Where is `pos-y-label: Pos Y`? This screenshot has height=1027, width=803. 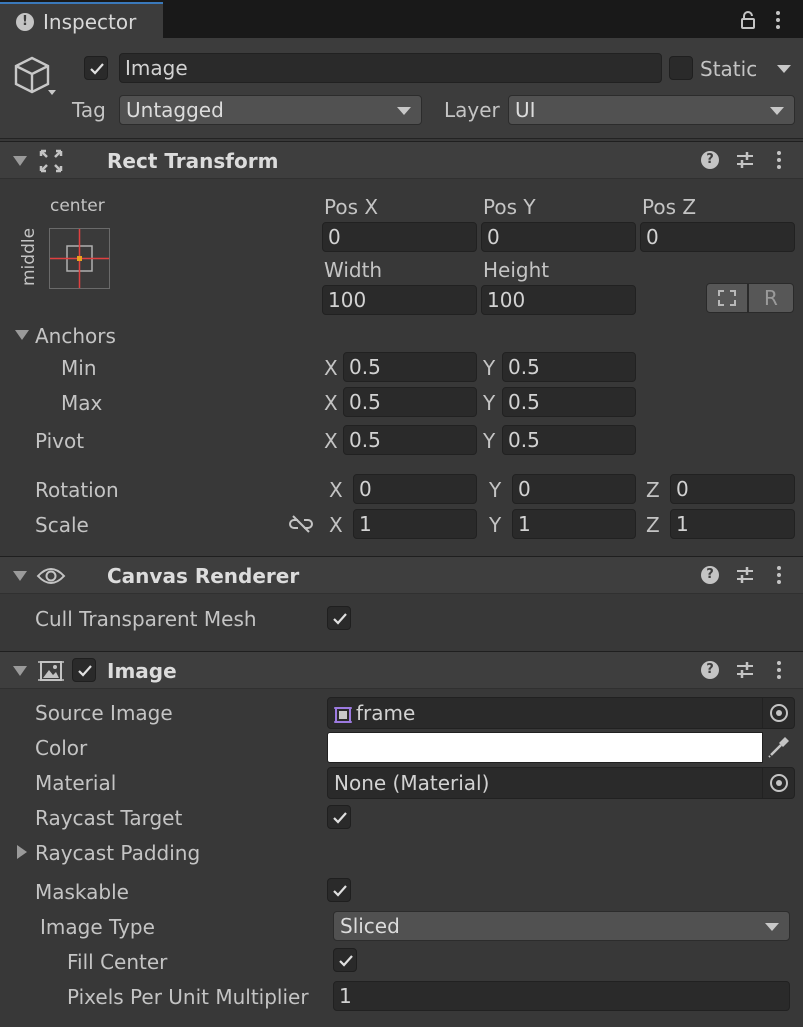
pos-y-label: Pos Y is located at coordinates (509, 207).